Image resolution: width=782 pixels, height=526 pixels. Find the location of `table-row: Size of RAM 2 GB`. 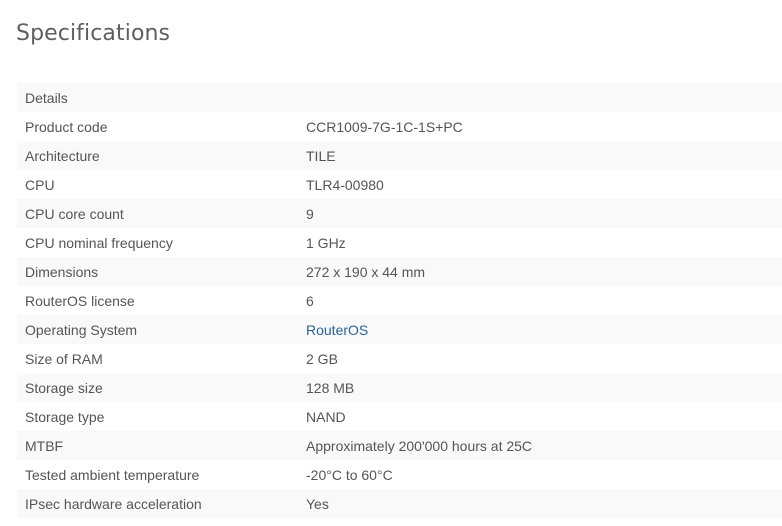

table-row: Size of RAM 2 GB is located at coordinates (399, 358).